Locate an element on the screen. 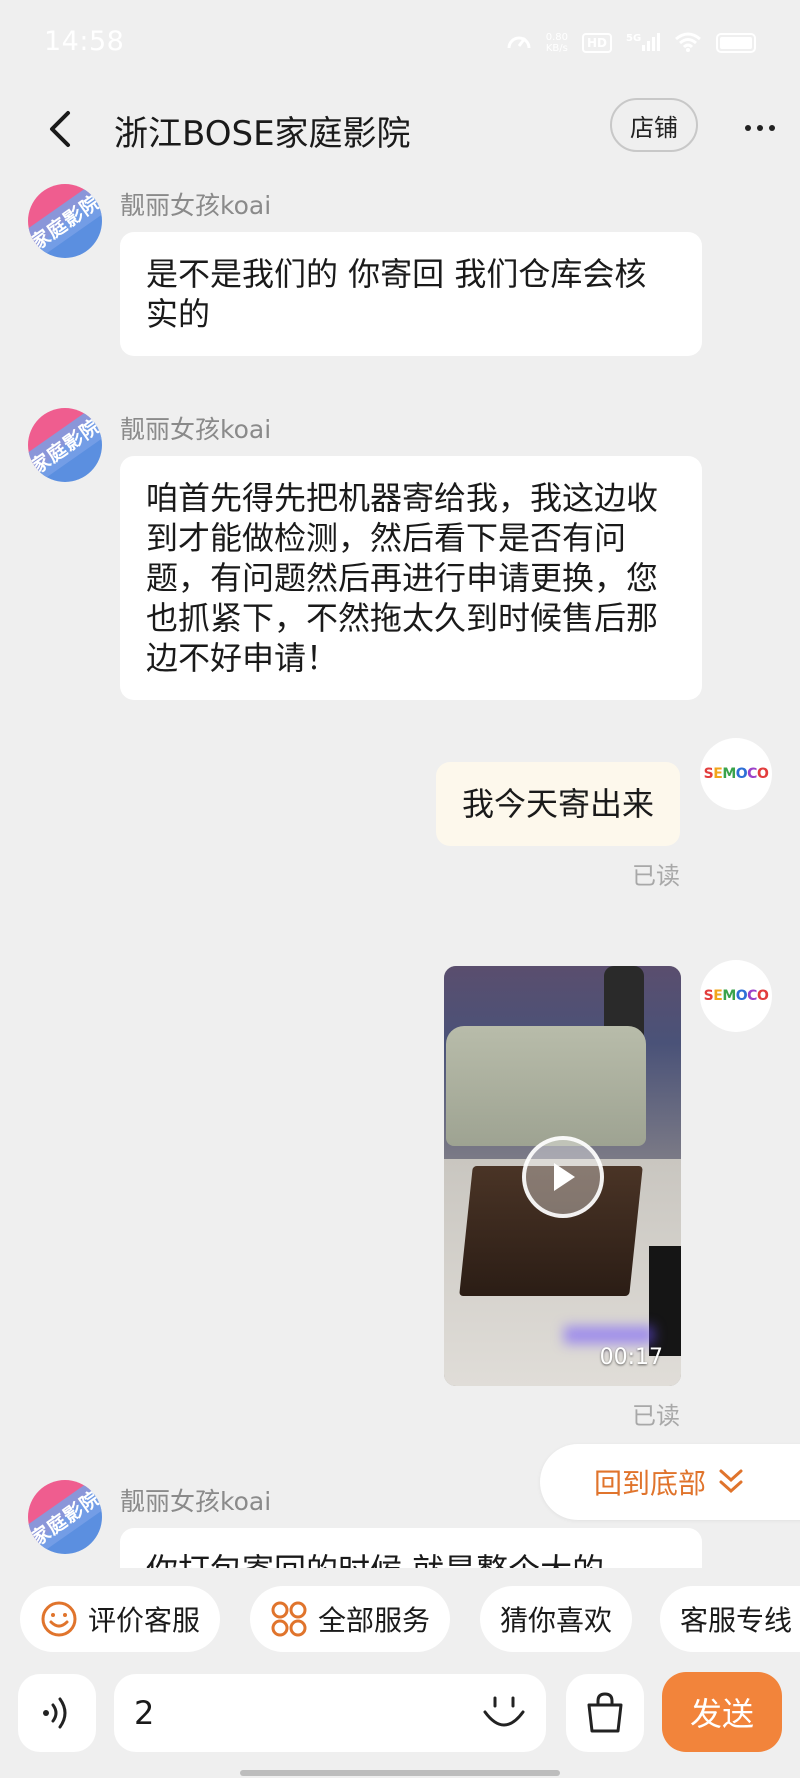  message-bubble: 你打包寄回的时候 就是整个大的 is located at coordinates (411, 1548).